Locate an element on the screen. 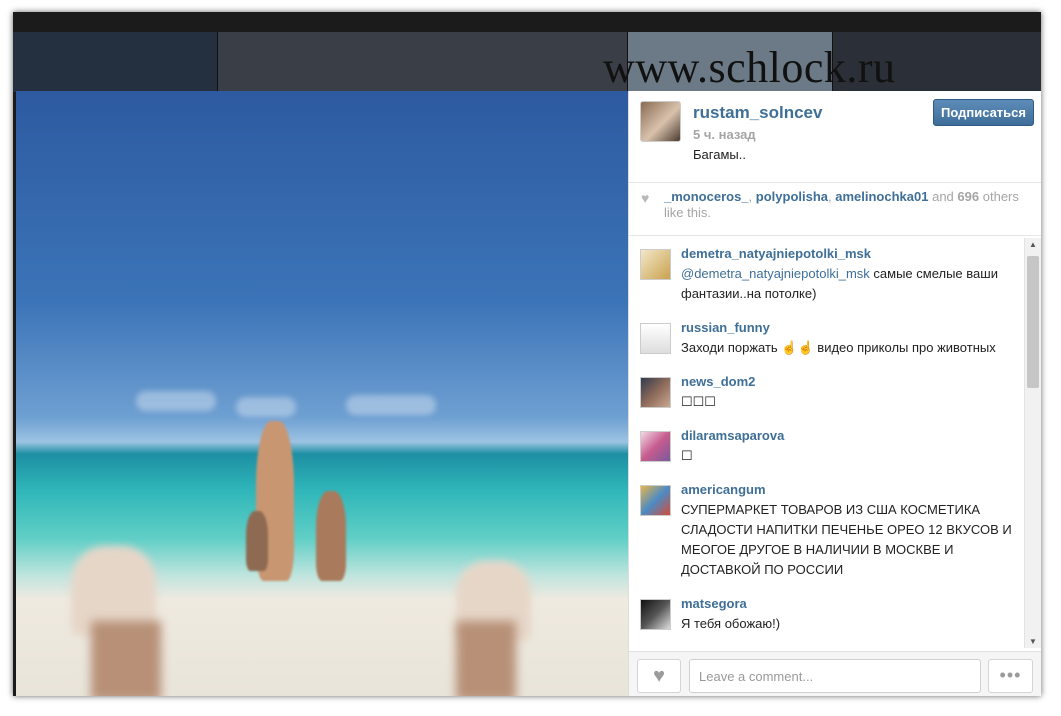 The width and height of the screenshot is (1061, 716). leg-right is located at coordinates (486, 658).